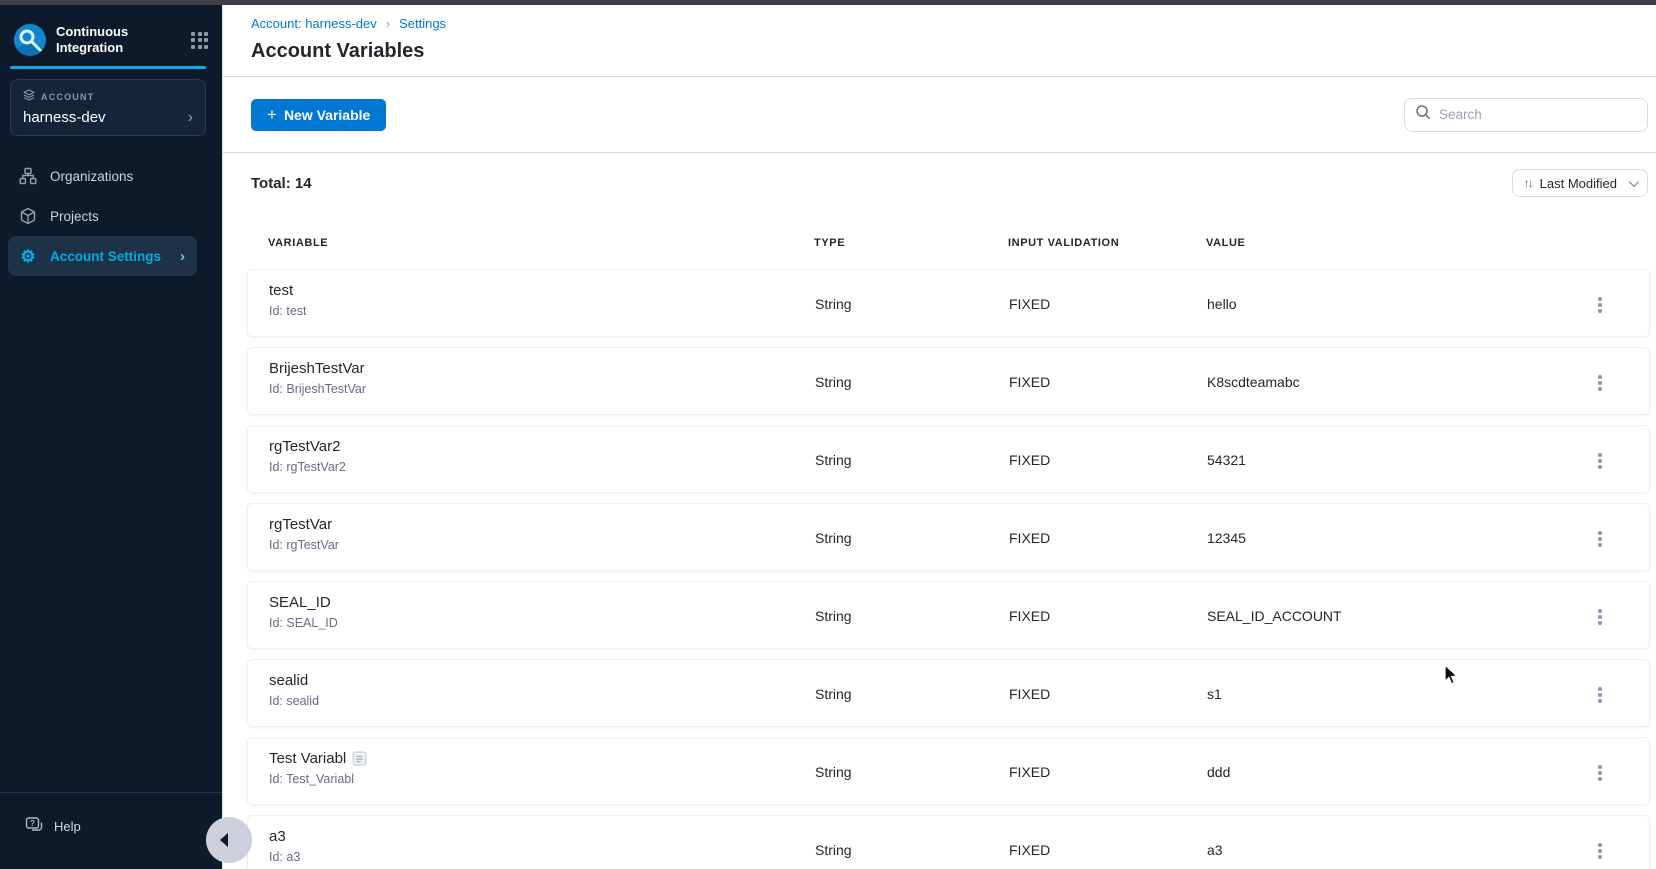  What do you see at coordinates (422, 23) in the screenshot?
I see `breadcrumb-settings-link: Settings` at bounding box center [422, 23].